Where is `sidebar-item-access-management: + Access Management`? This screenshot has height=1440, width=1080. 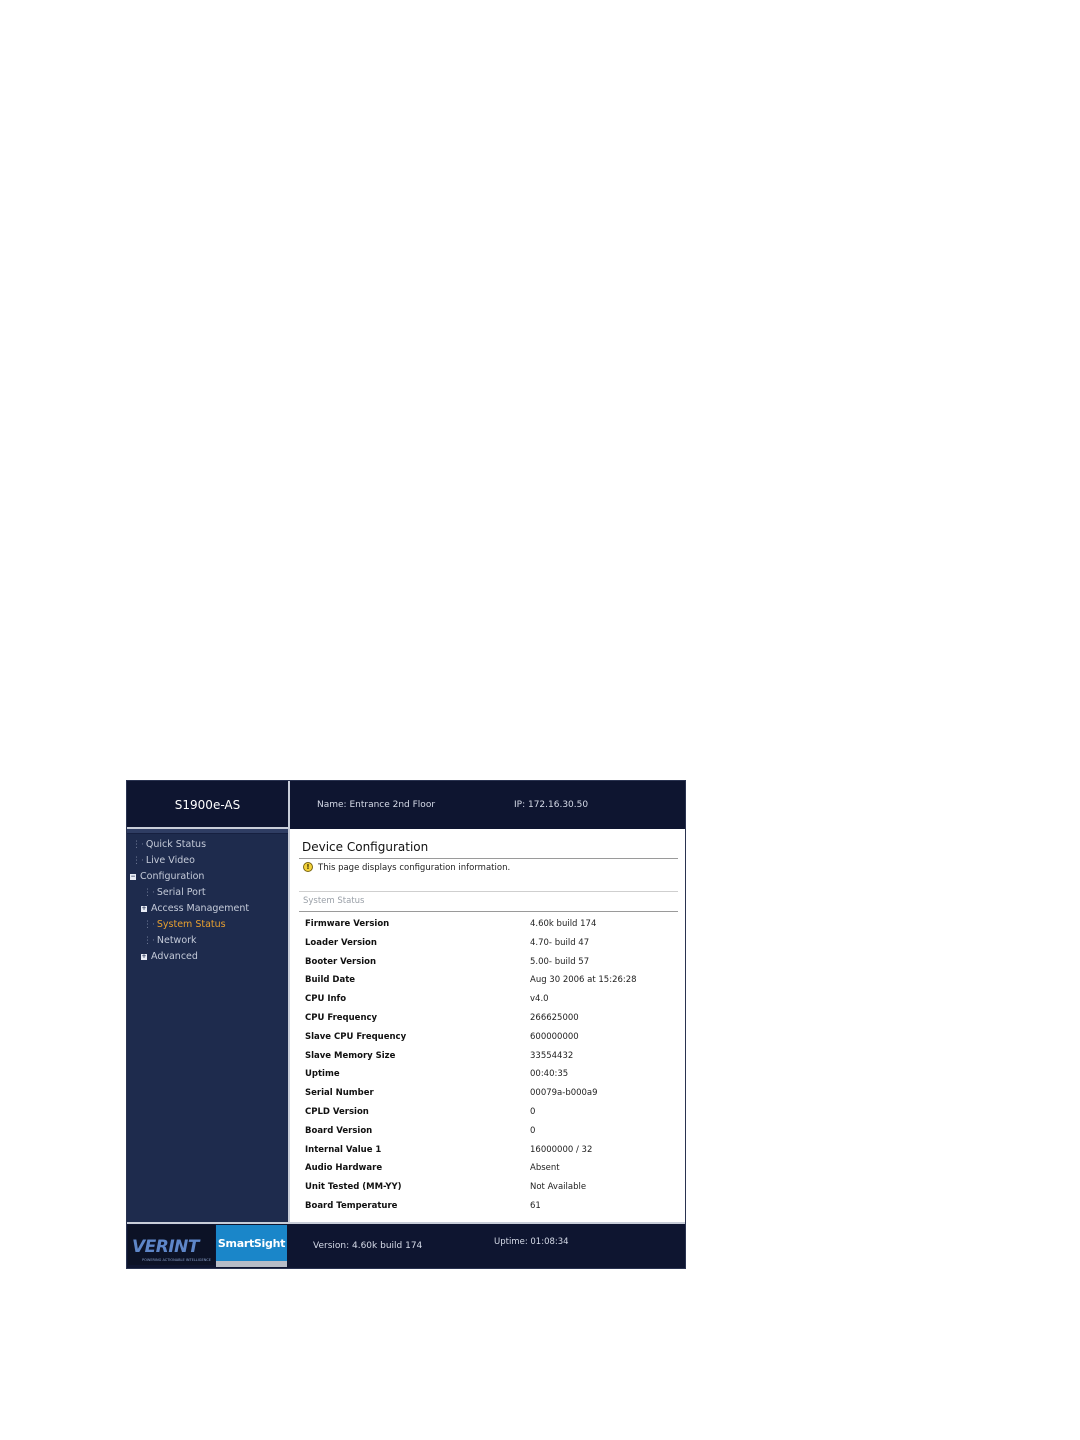
sidebar-item-access-management: + Access Management is located at coordinates (195, 908).